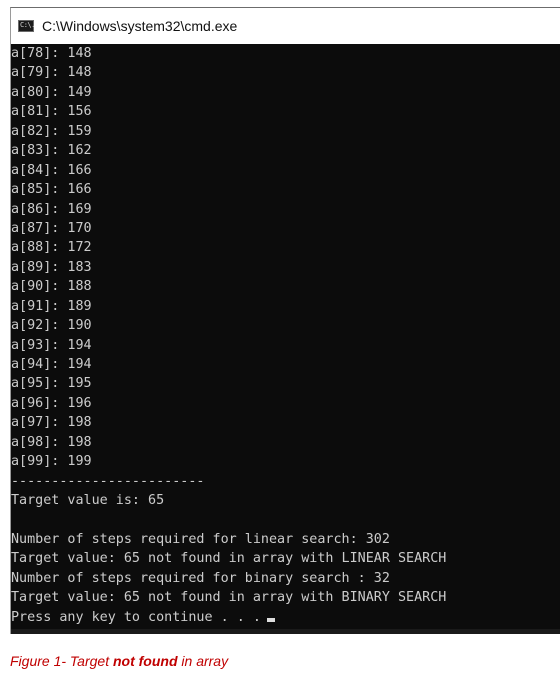  I want to click on console-line: a[97]: 198, so click(51, 423).